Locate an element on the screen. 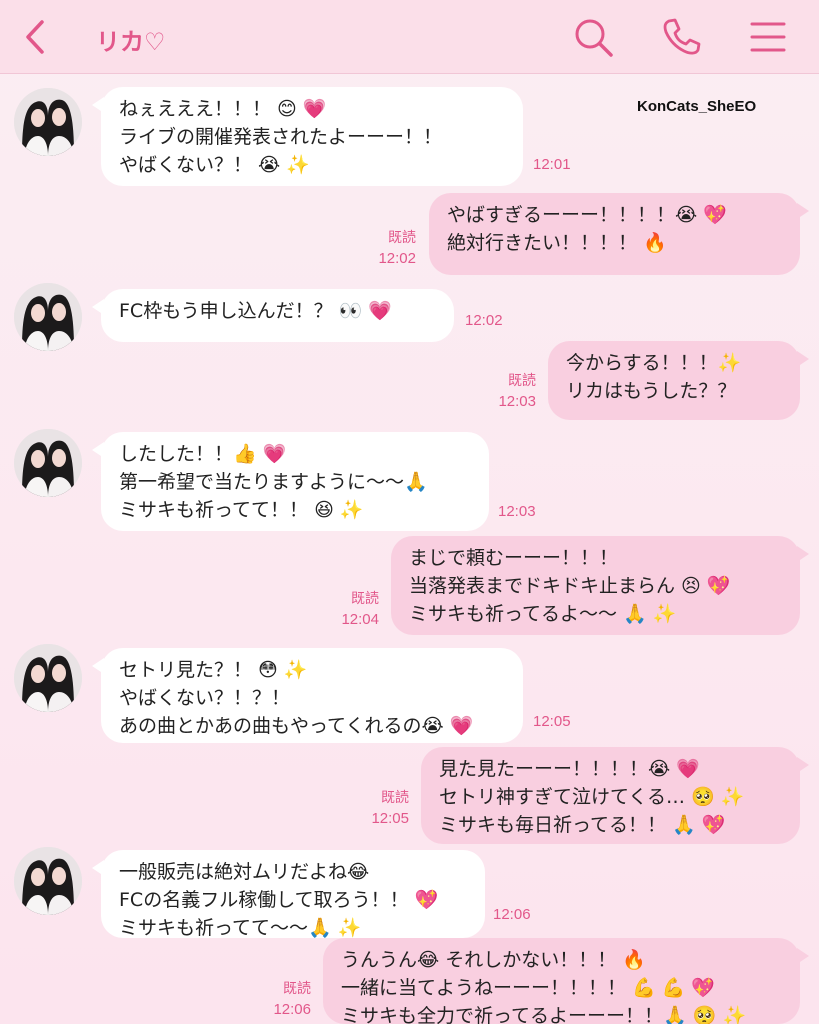  message-line: 一緒に当てようねーーー！！！！ 💪 💪 💖 is located at coordinates (528, 988).